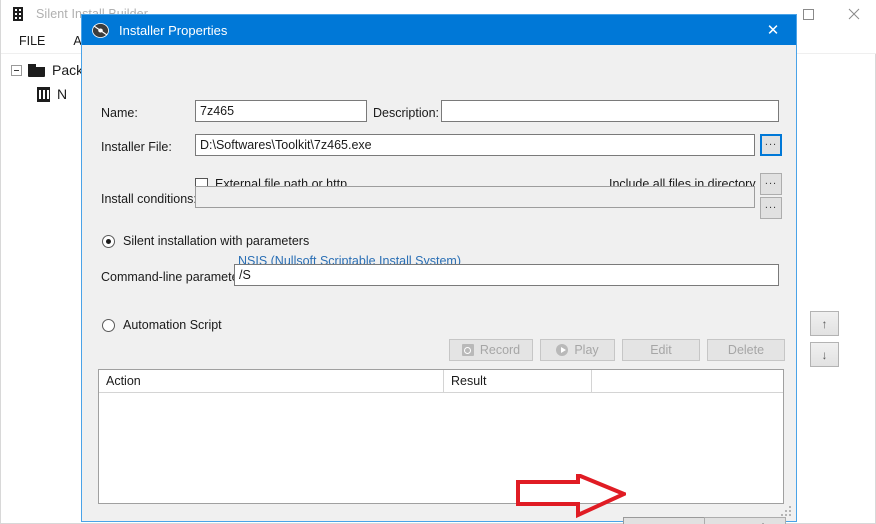 Image resolution: width=876 pixels, height=524 pixels. Describe the element at coordinates (406, 113) in the screenshot. I see `description-label: Description:` at that location.